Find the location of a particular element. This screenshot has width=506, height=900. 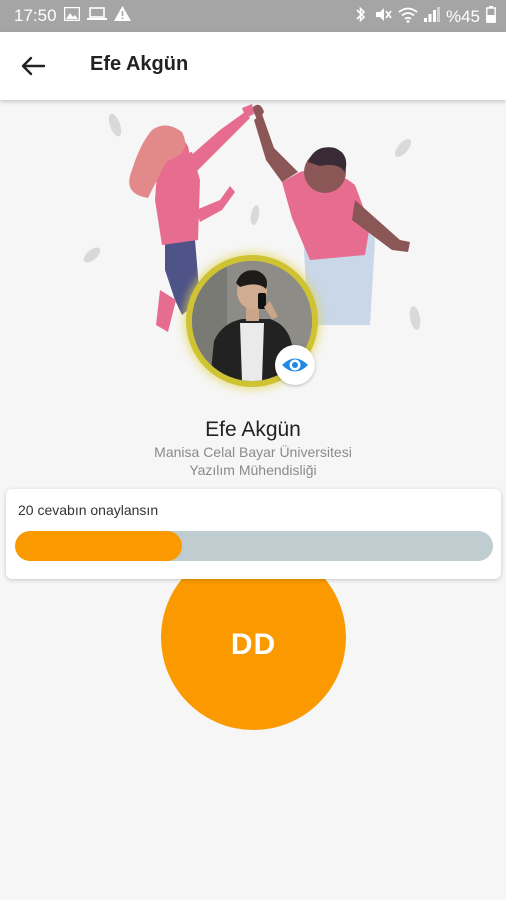

progress-card: 20 cevabın onaylansın is located at coordinates (253, 534).